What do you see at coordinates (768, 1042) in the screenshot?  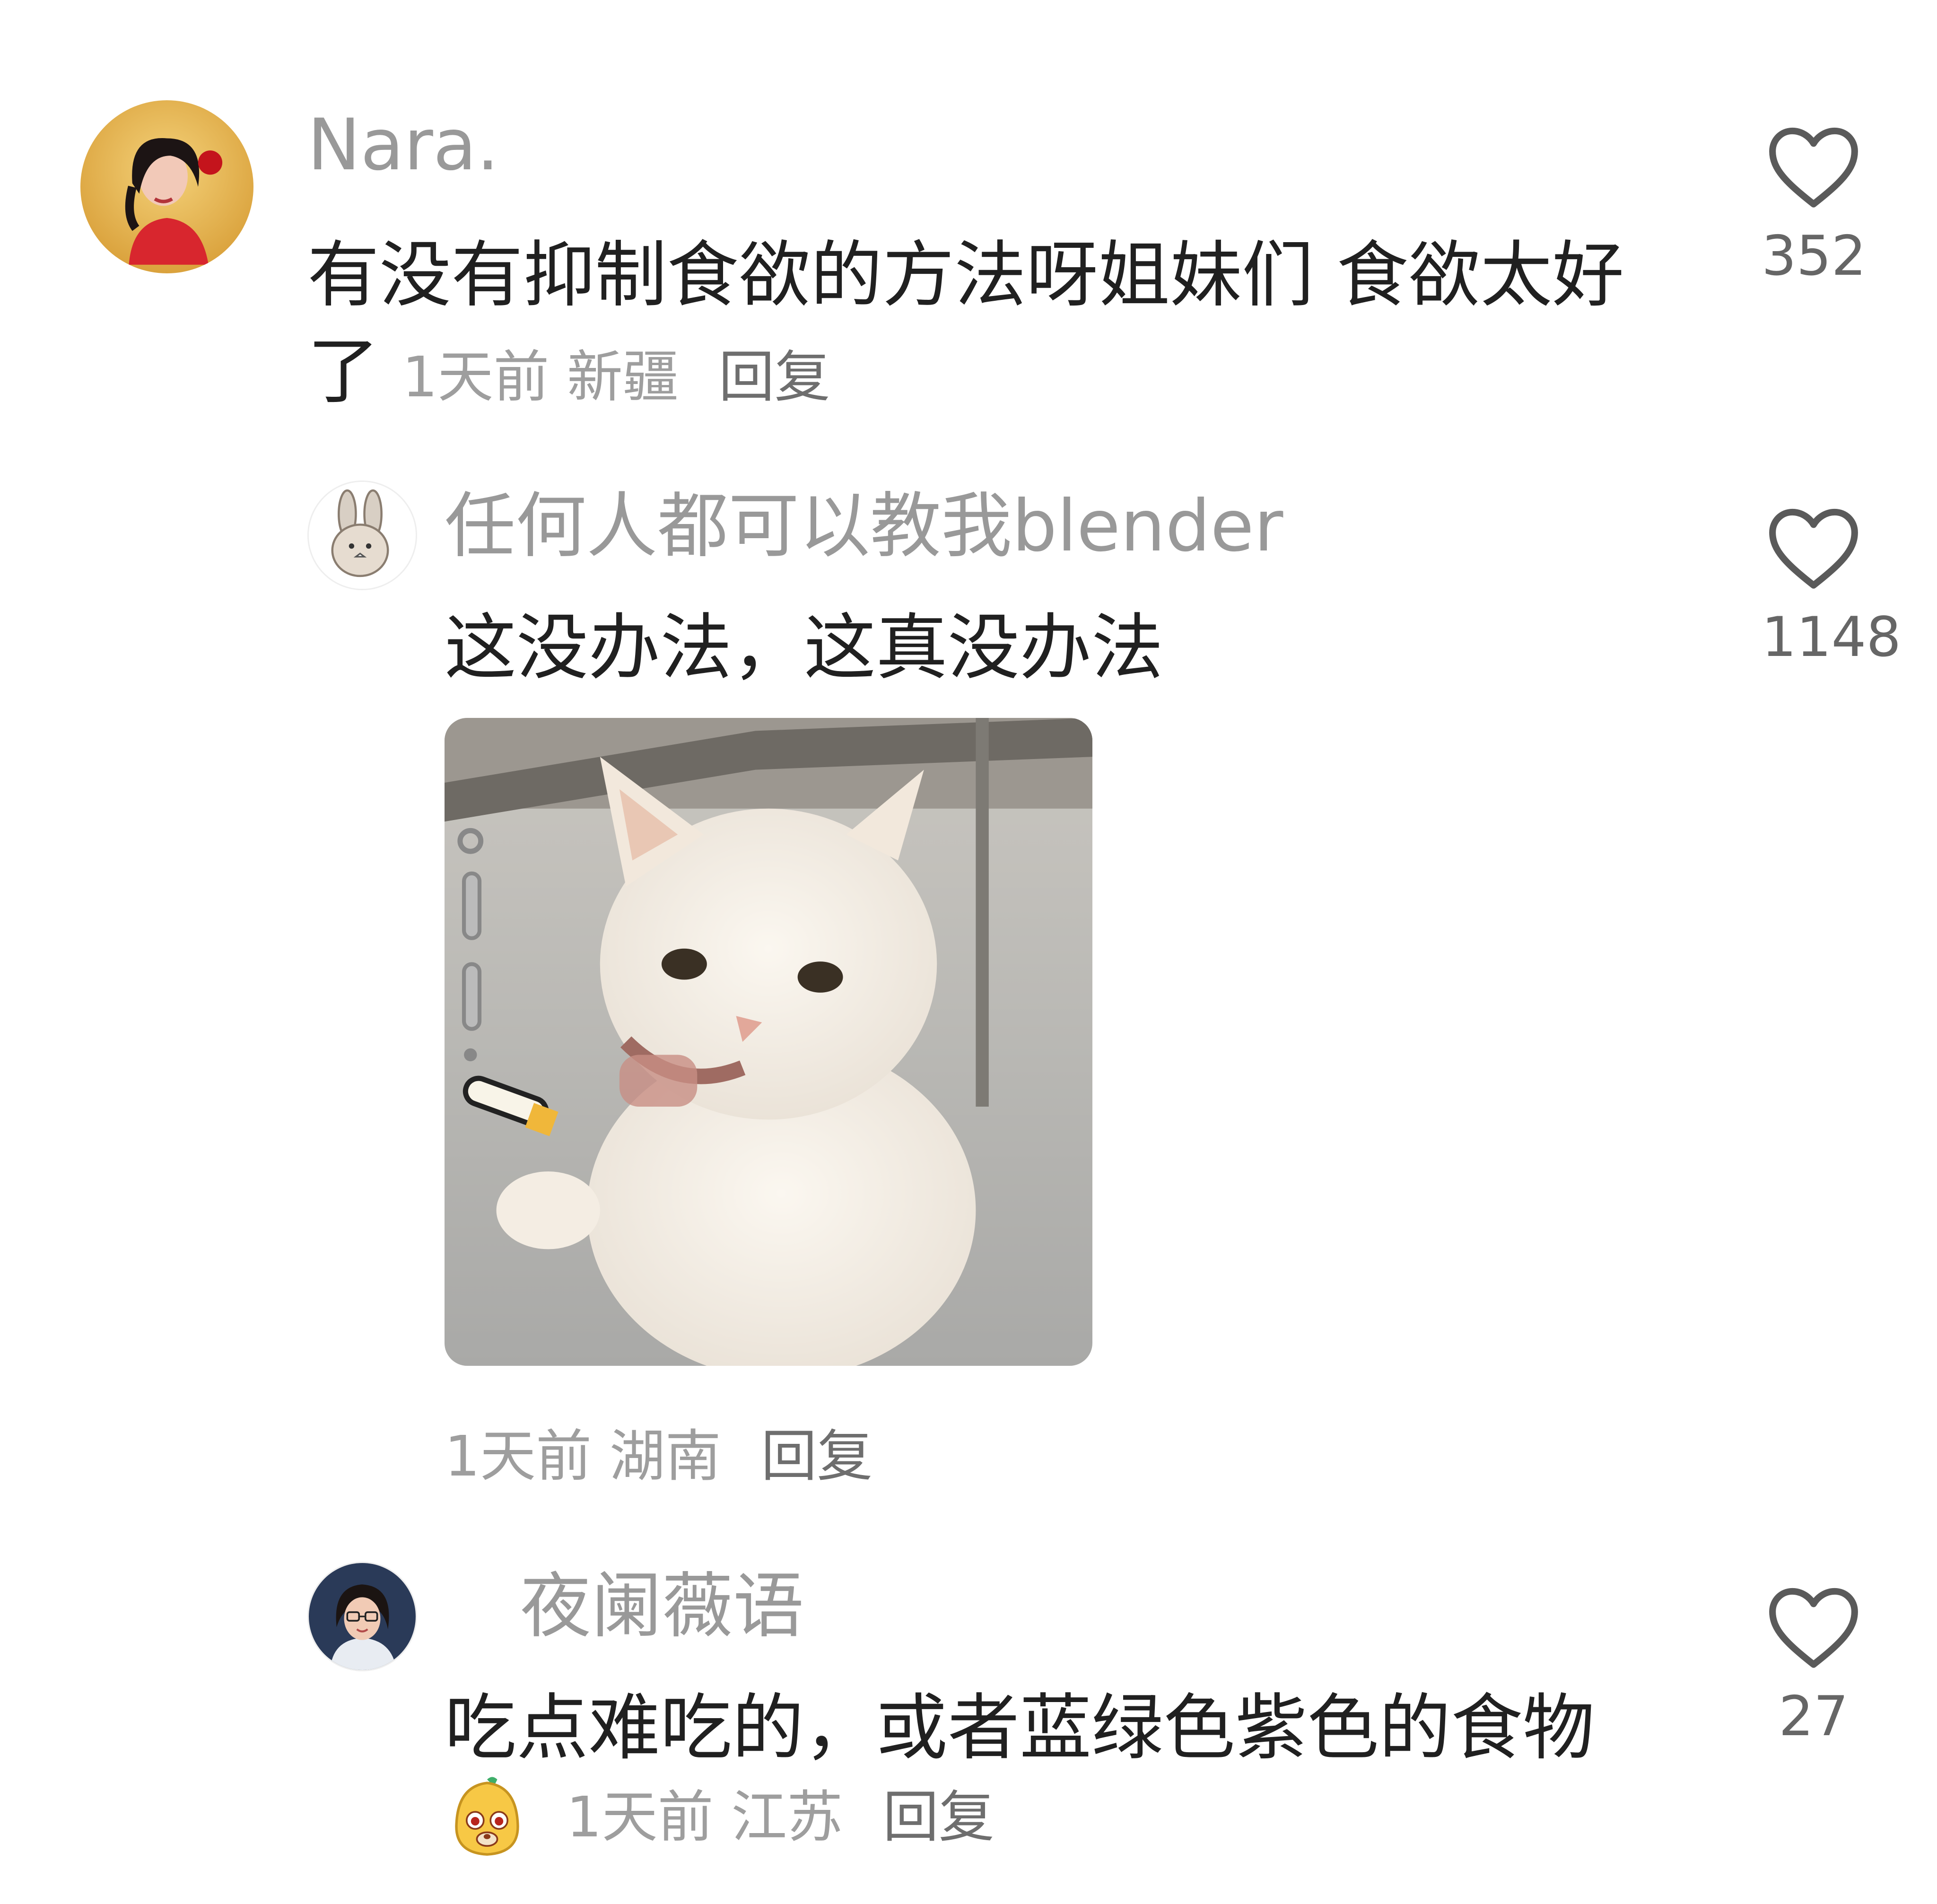 I see `sticker-image` at bounding box center [768, 1042].